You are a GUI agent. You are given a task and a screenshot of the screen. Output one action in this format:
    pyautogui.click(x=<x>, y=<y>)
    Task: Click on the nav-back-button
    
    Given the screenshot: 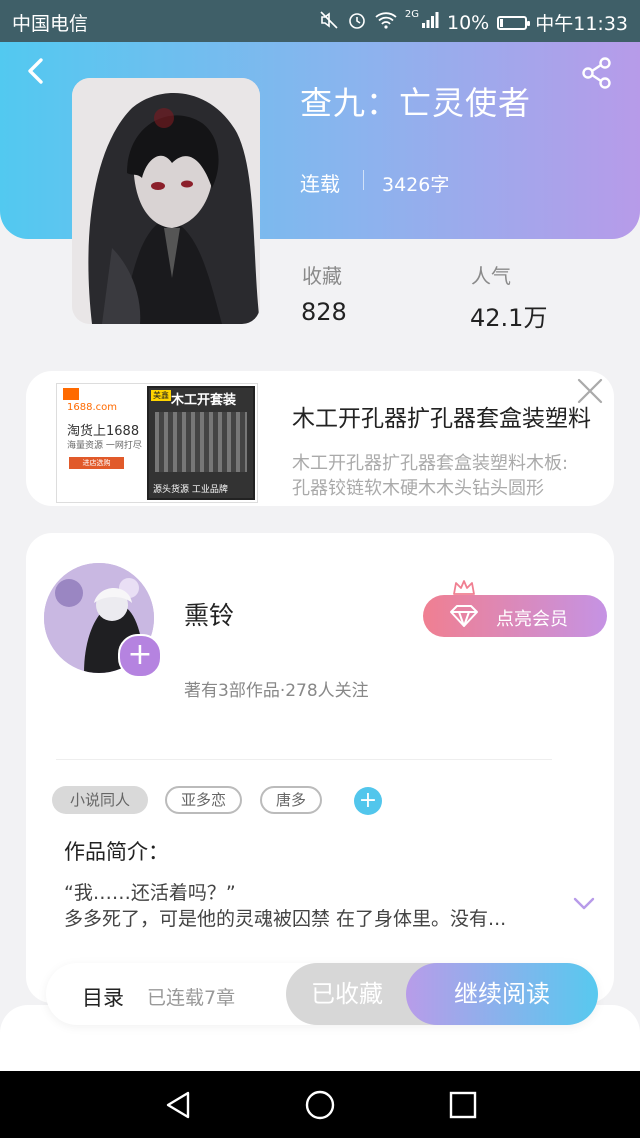 What is the action you would take?
    pyautogui.click(x=178, y=1107)
    